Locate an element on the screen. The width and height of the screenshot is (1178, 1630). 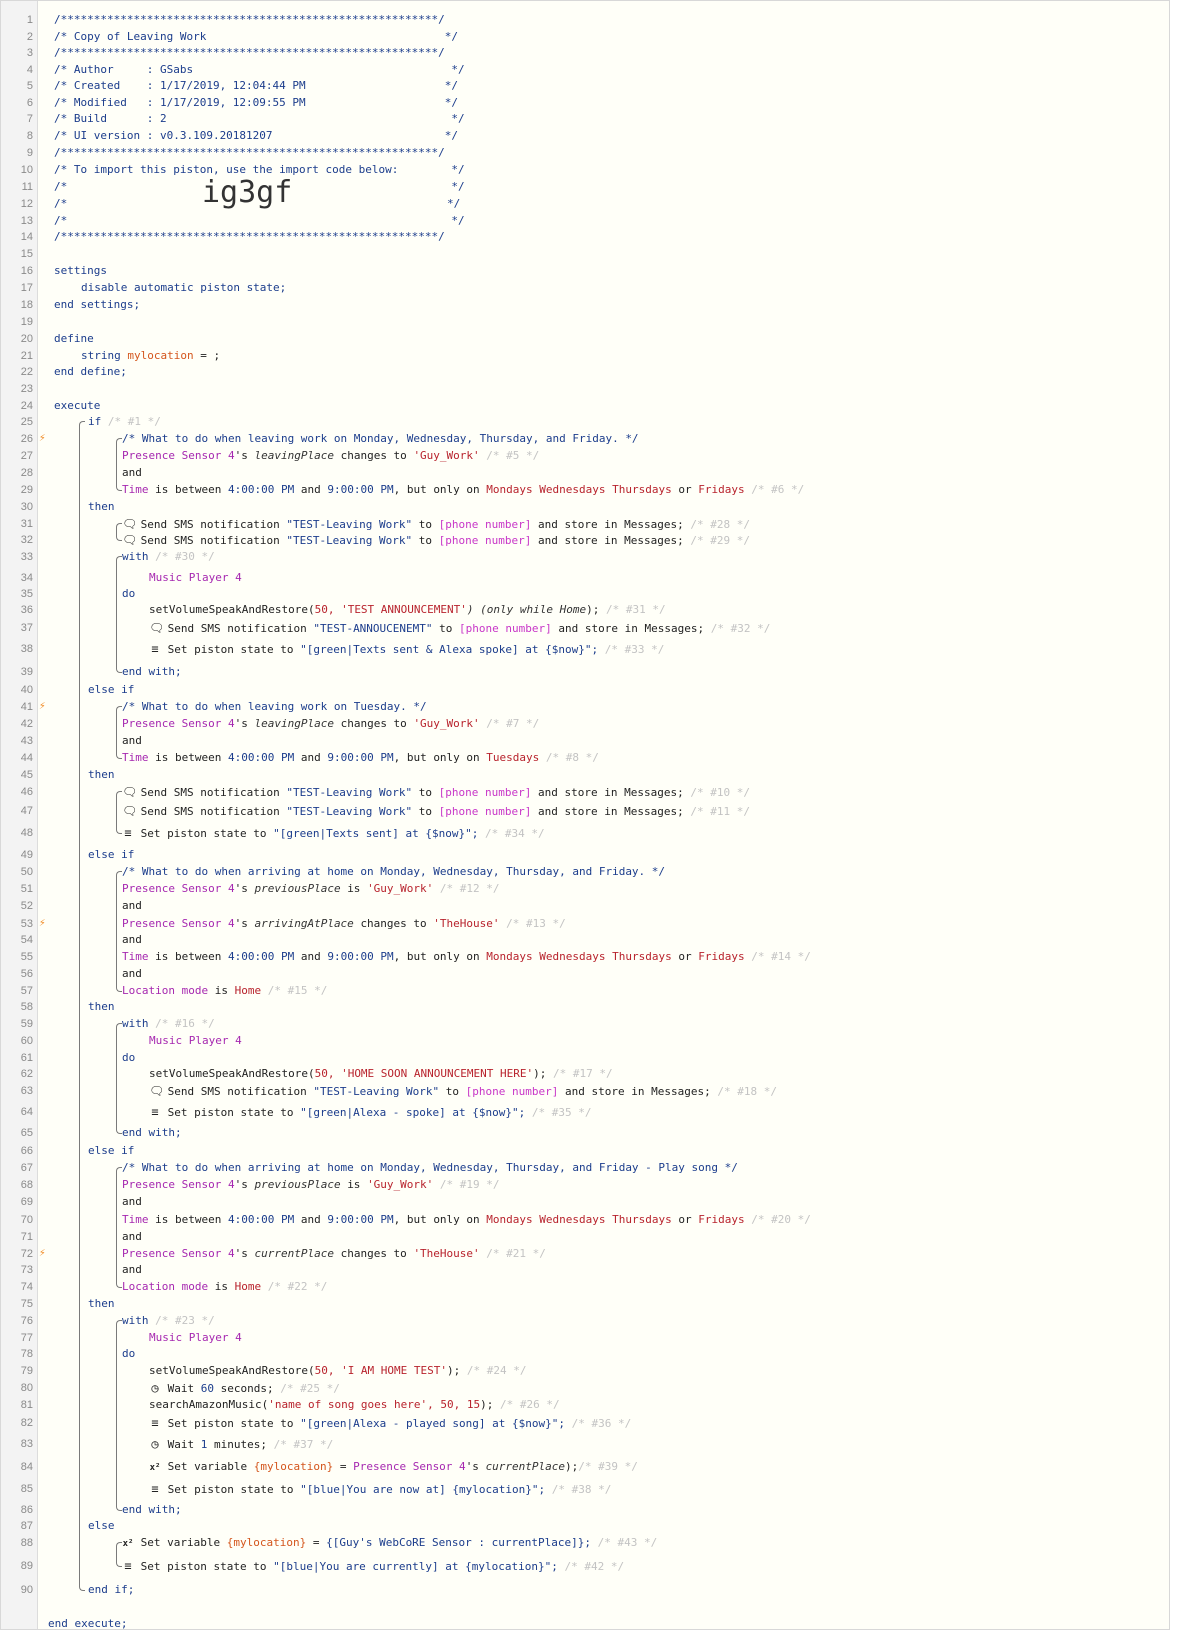
code-token: setVolumeSpeakAndRestore( is located at coordinates (232, 1073).